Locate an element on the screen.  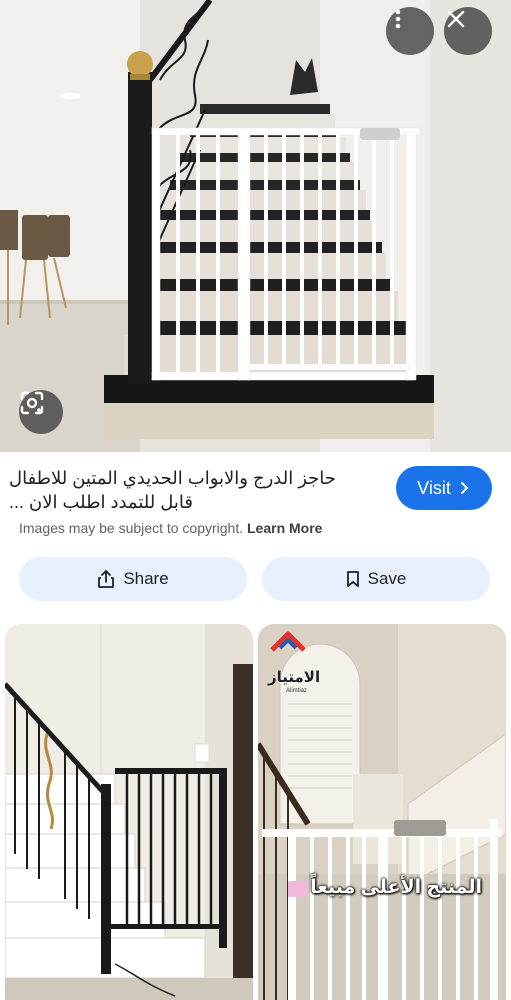
share-label: Share is located at coordinates (146, 578).